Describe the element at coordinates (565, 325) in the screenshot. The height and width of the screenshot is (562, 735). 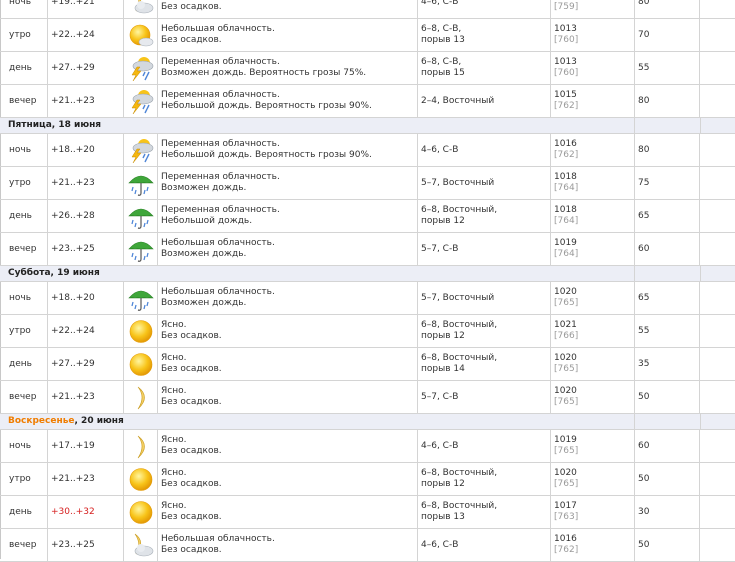
I see `pressure-hpa: 1021` at that location.